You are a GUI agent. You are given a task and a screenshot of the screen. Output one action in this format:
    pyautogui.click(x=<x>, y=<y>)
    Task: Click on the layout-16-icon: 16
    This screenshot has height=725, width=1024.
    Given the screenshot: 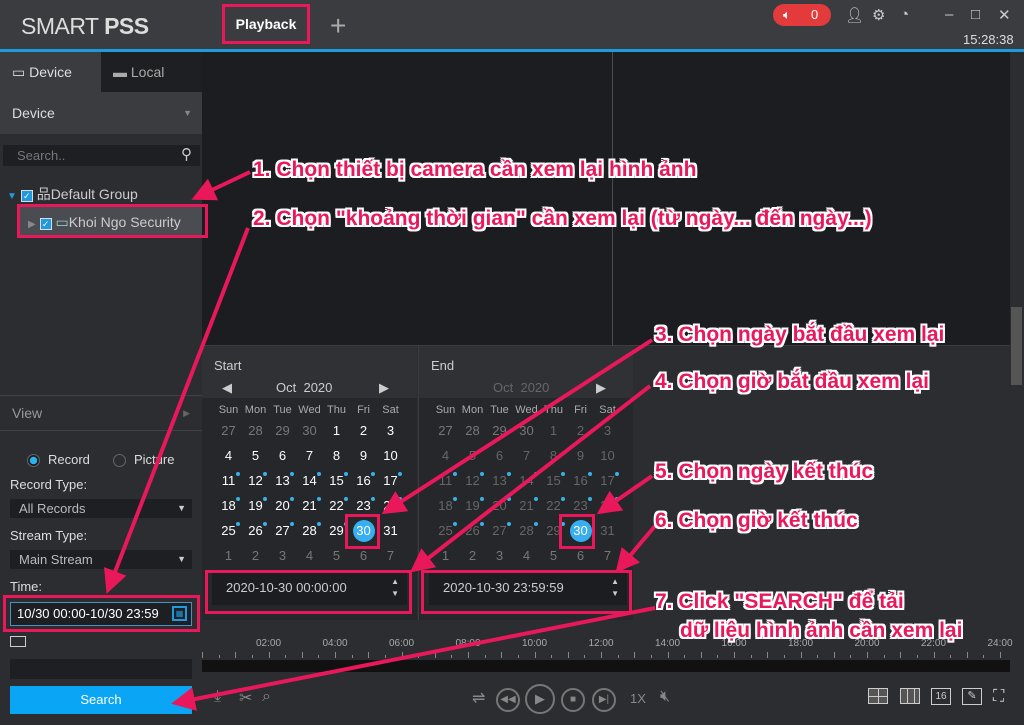 What is the action you would take?
    pyautogui.click(x=941, y=696)
    